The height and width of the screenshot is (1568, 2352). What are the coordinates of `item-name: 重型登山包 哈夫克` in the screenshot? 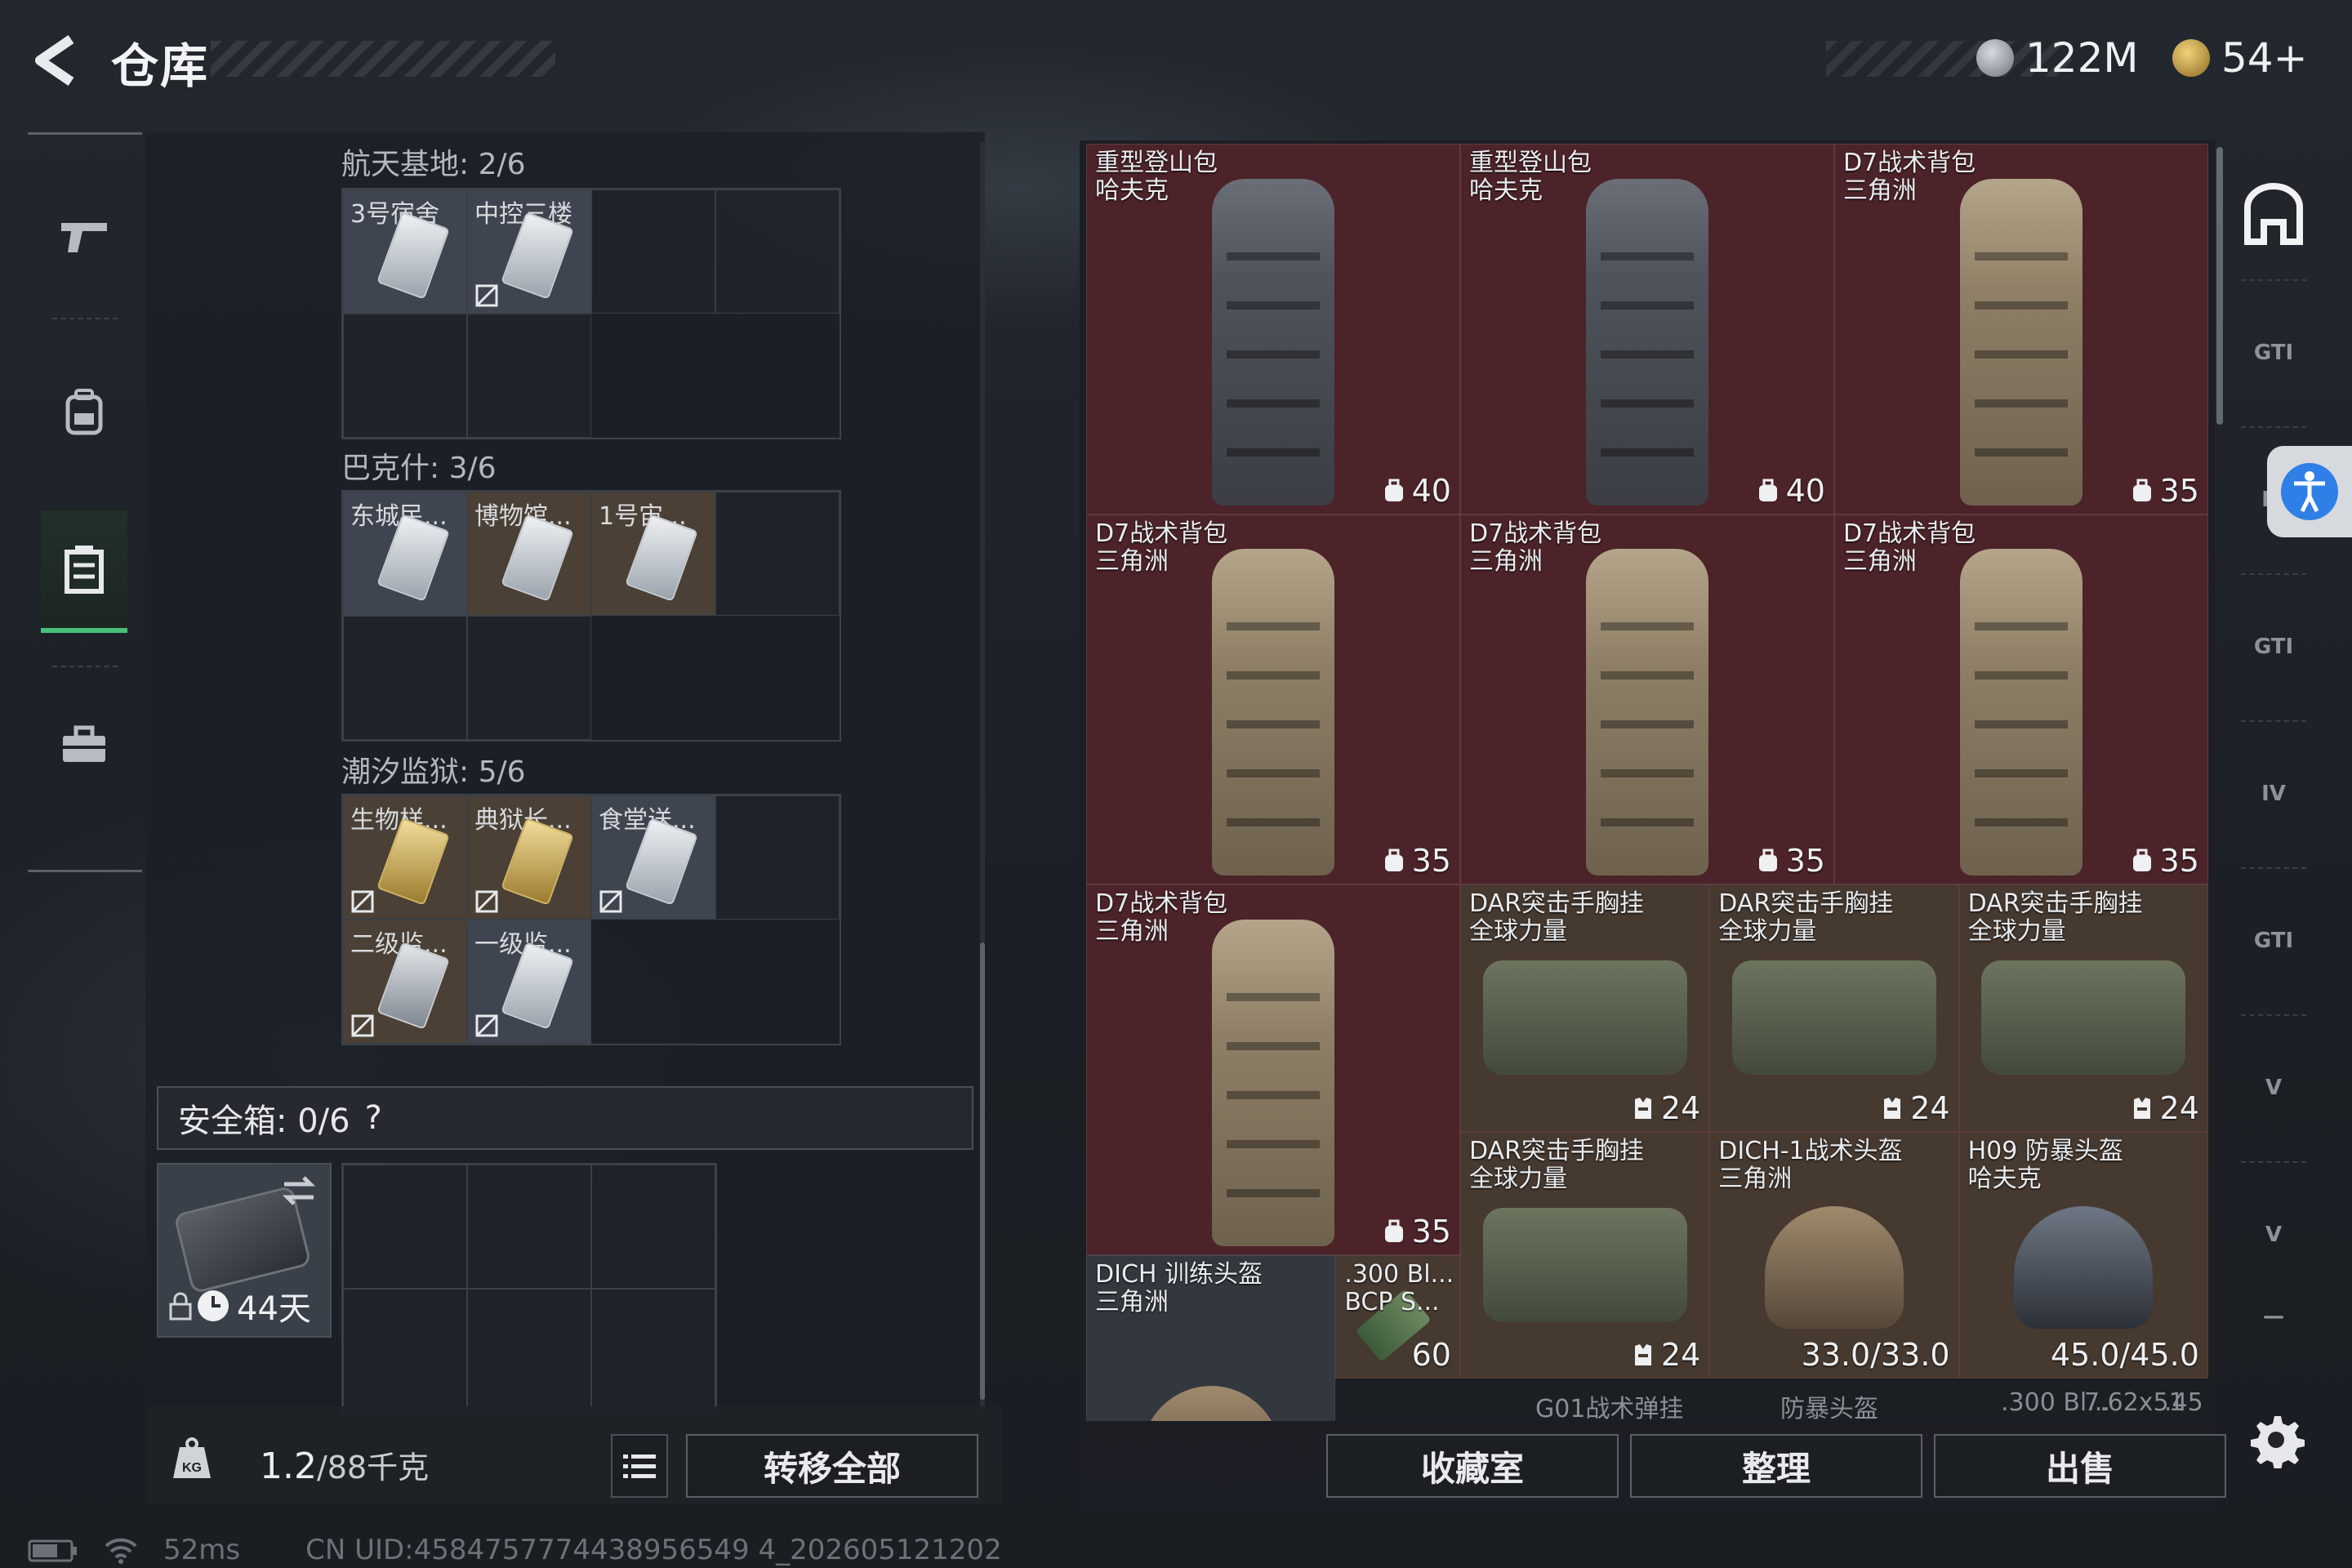 It's located at (1156, 177).